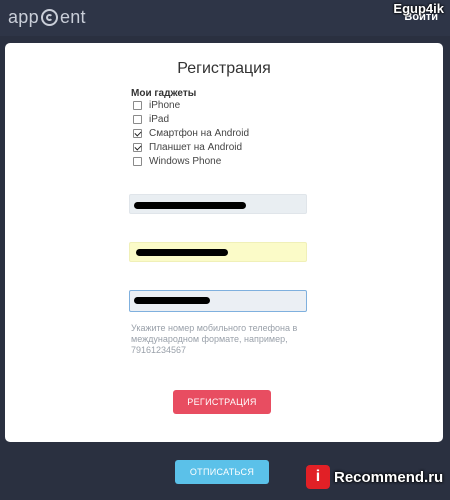 The width and height of the screenshot is (450, 500). I want to click on gadget-label: Смартфон на Android, so click(199, 133).